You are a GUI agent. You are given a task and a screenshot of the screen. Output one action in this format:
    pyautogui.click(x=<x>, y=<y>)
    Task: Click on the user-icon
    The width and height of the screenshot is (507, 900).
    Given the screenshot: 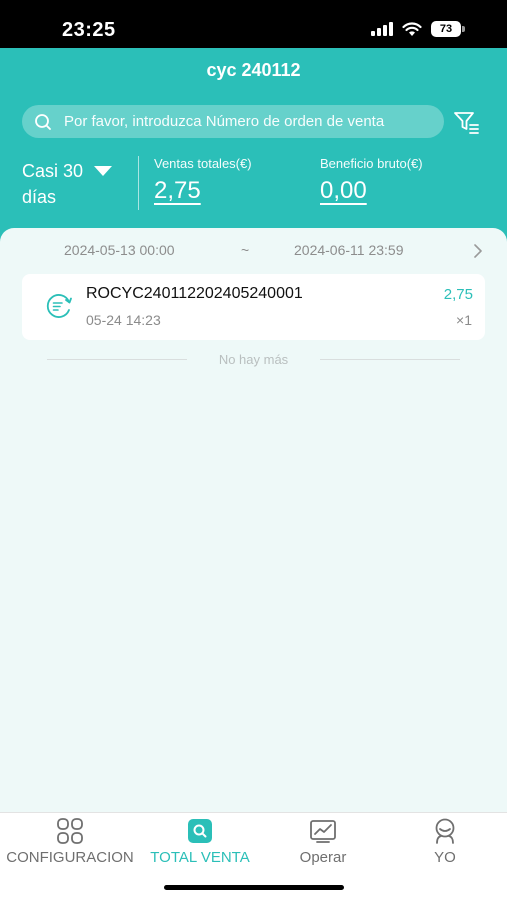 What is the action you would take?
    pyautogui.click(x=445, y=831)
    